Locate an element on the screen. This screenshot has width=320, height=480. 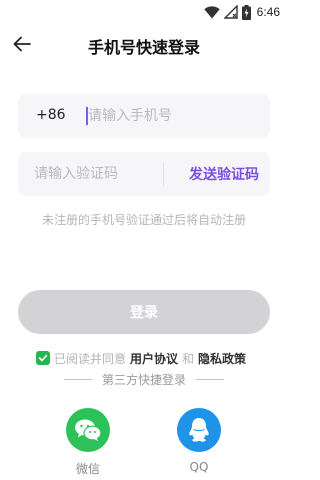
status-time: 6:46 is located at coordinates (268, 12).